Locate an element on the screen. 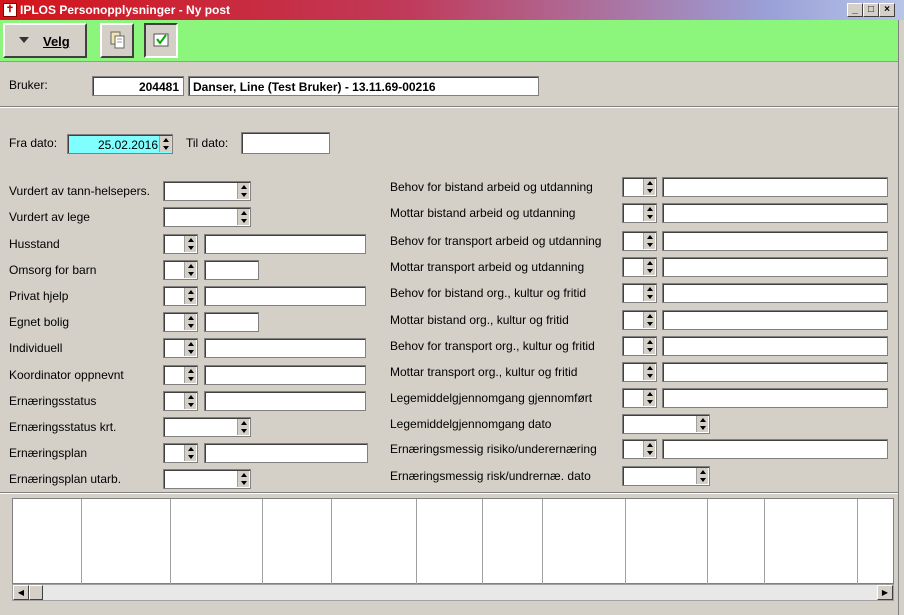 Image resolution: width=904 pixels, height=615 pixels. left-field-label: Koordinator oppnevnt is located at coordinates (66, 375).